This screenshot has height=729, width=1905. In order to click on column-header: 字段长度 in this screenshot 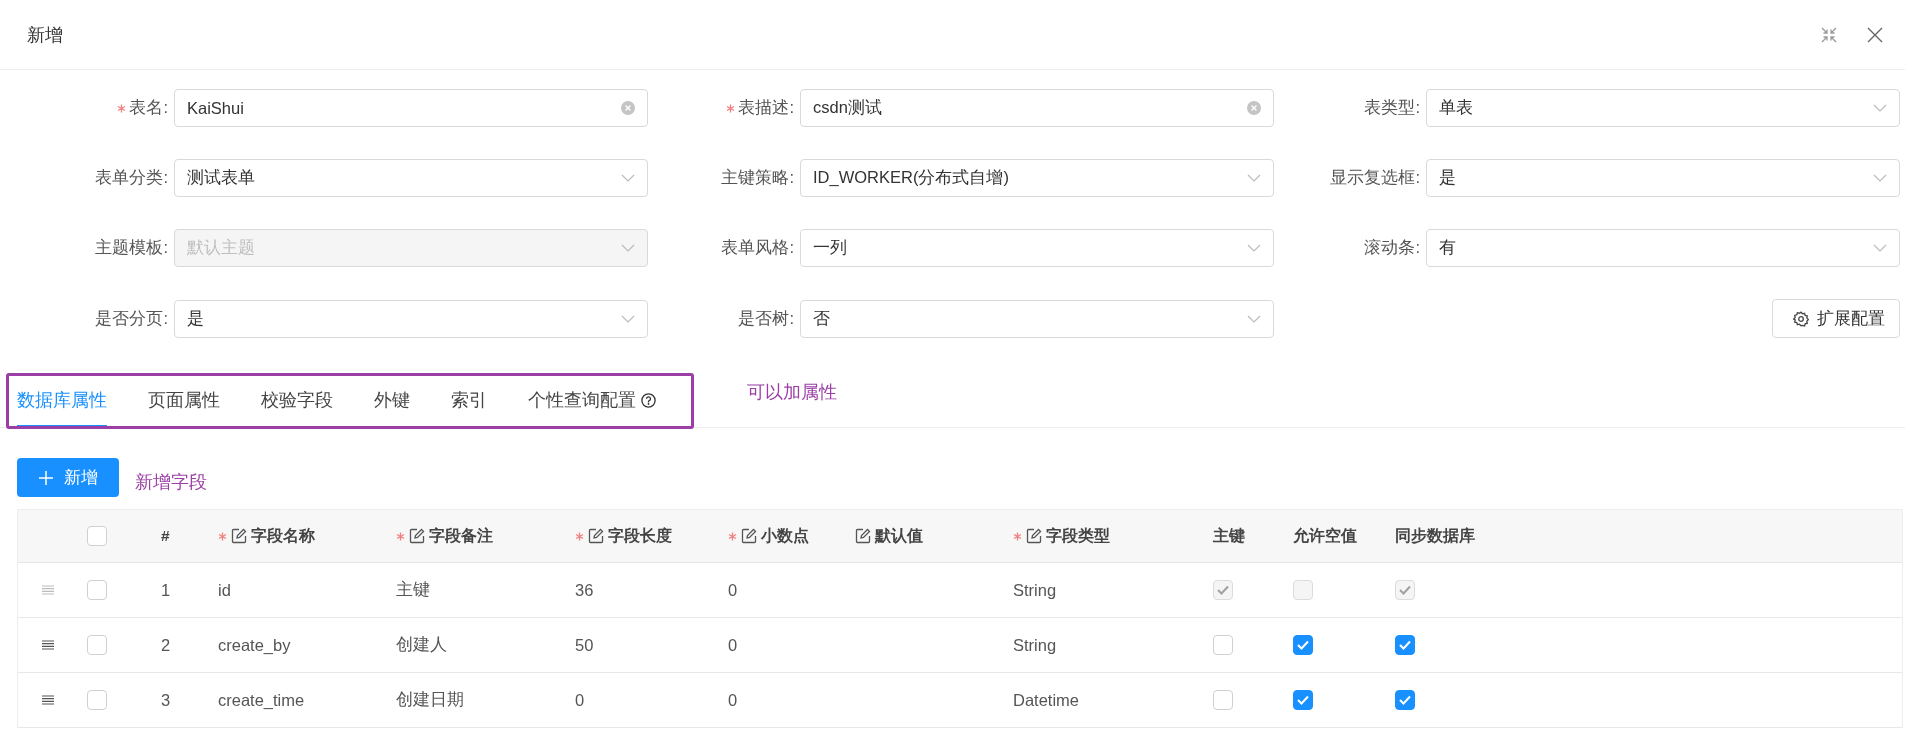, I will do `click(640, 535)`.